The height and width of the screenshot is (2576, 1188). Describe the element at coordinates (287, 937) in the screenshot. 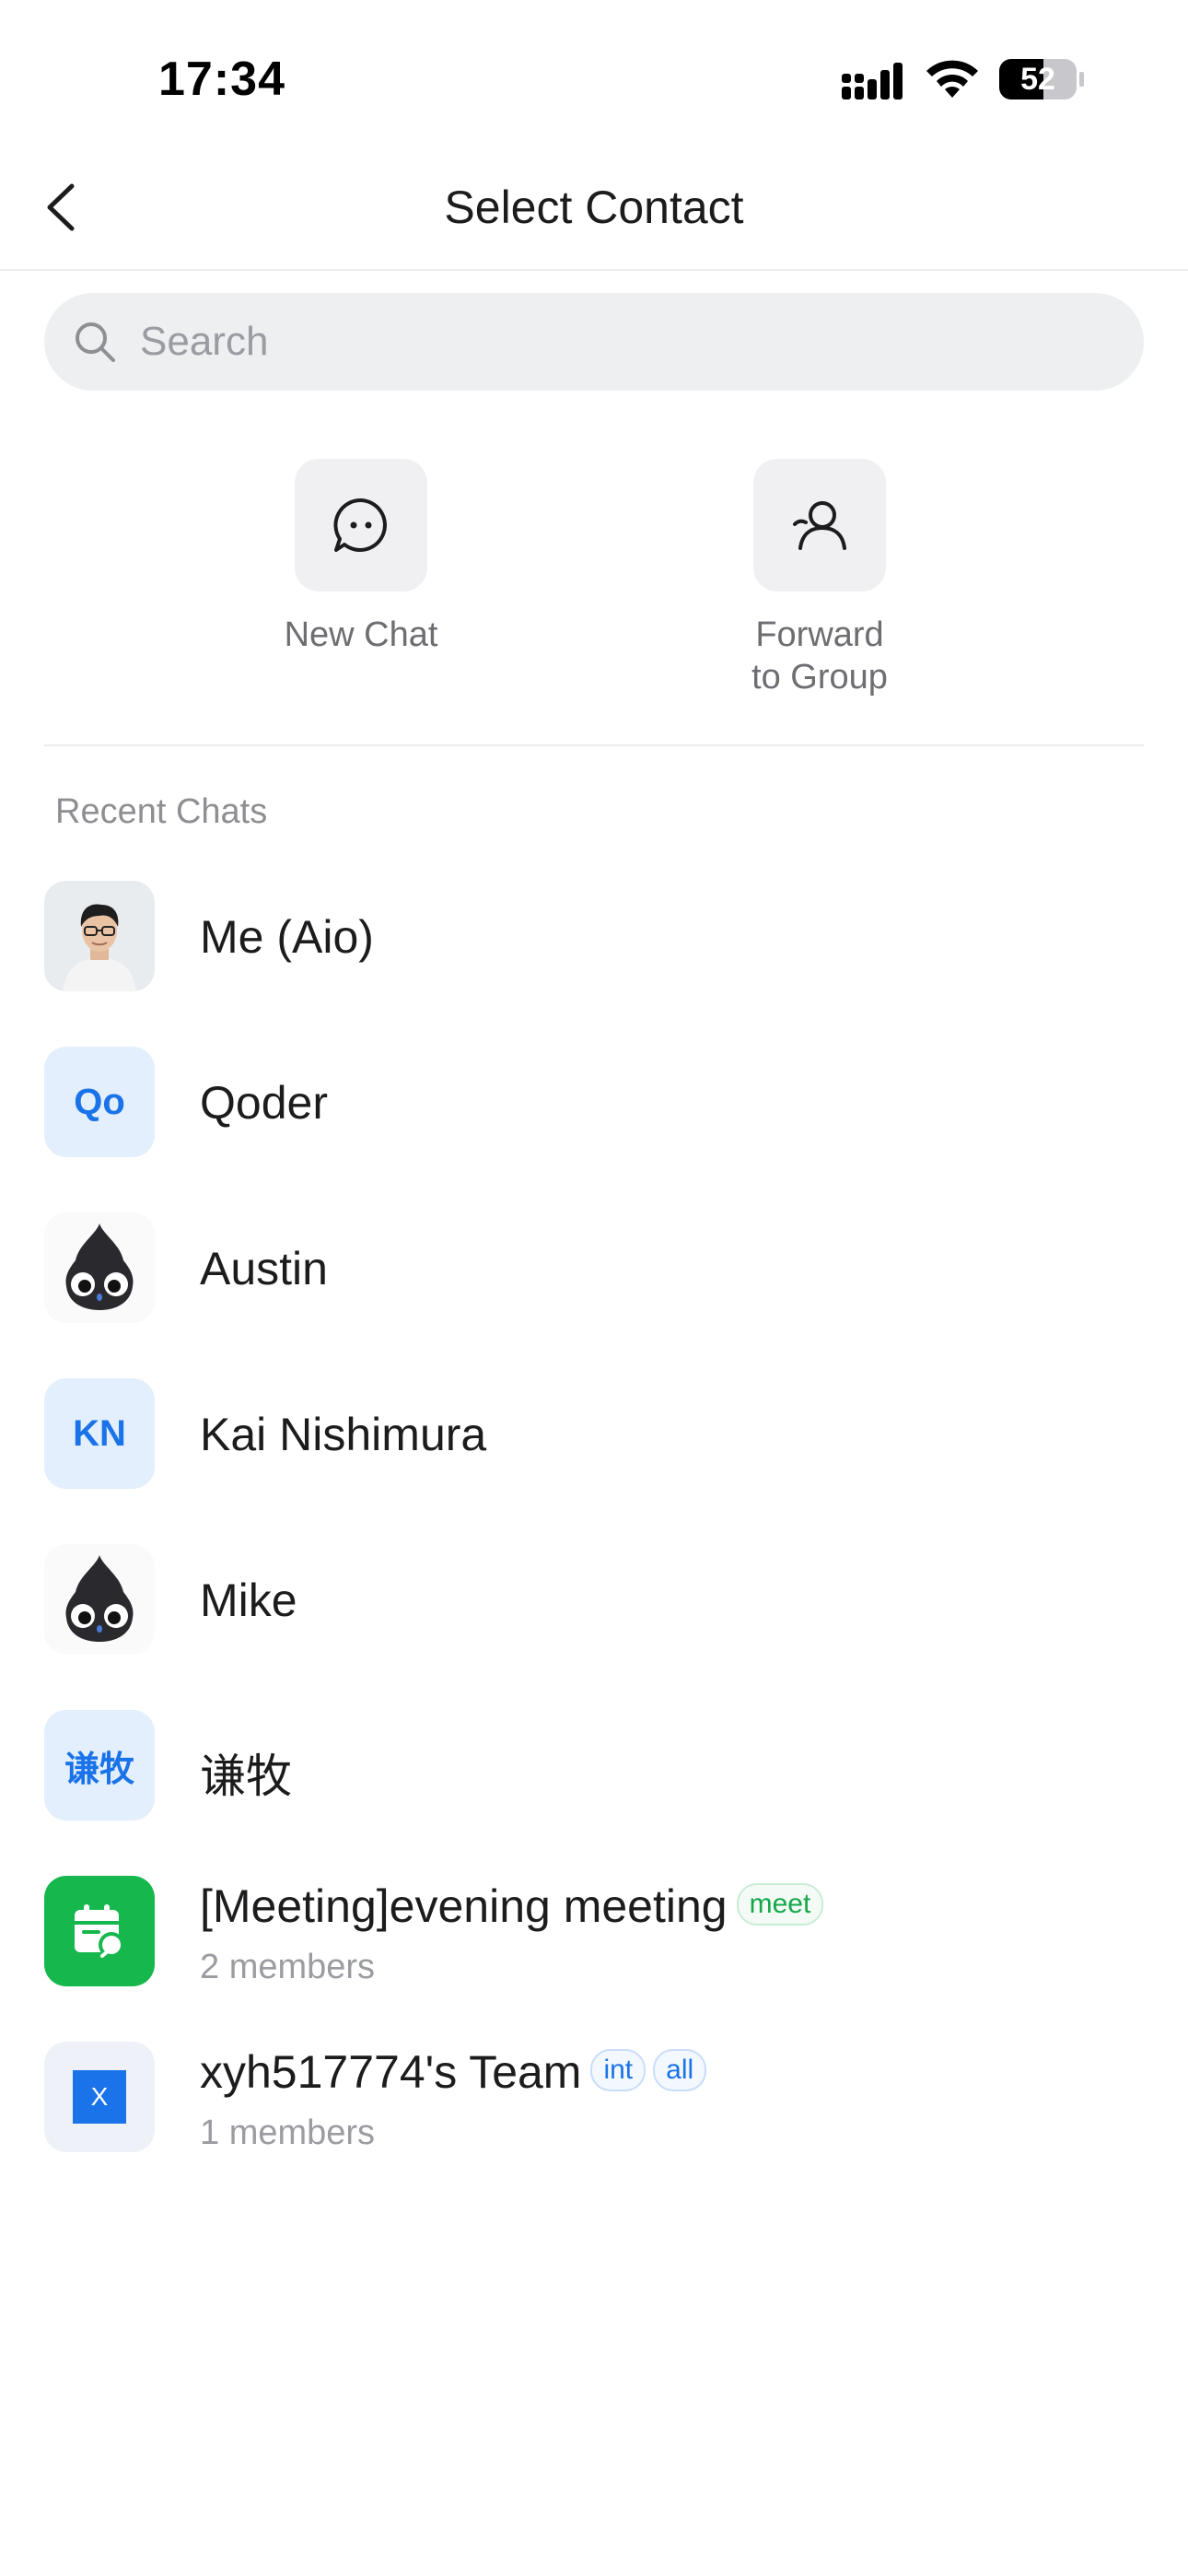

I see `contact-name: Me (Aio)` at that location.